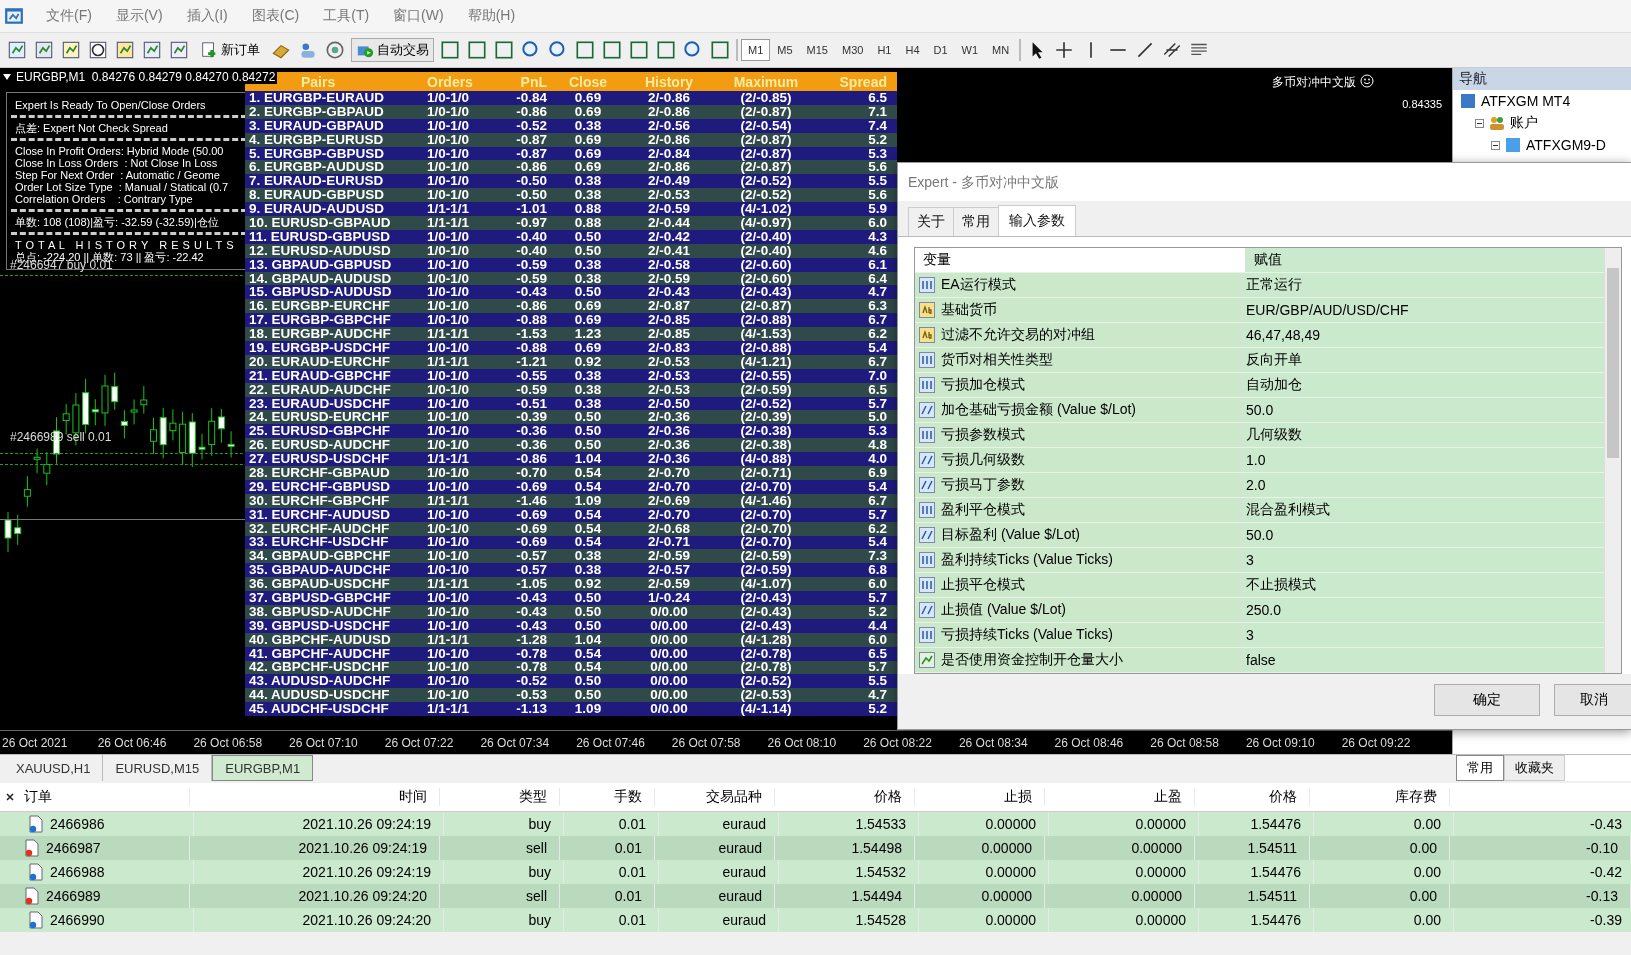 This screenshot has height=955, width=1631. I want to click on table-cell-text: 7.0, so click(877, 375).